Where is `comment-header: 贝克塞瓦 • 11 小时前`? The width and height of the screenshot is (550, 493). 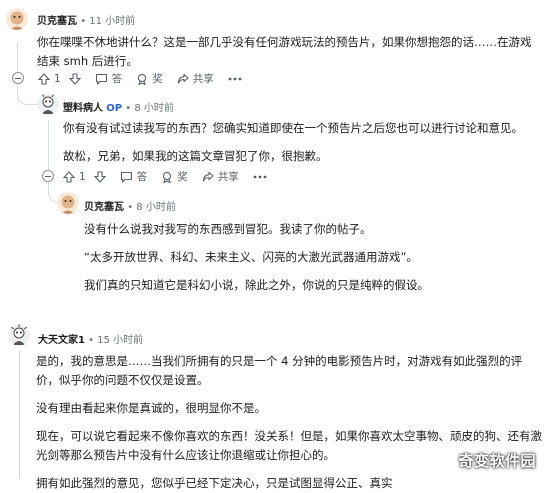
comment-header: 贝克塞瓦 • 11 小时前 is located at coordinates (86, 19).